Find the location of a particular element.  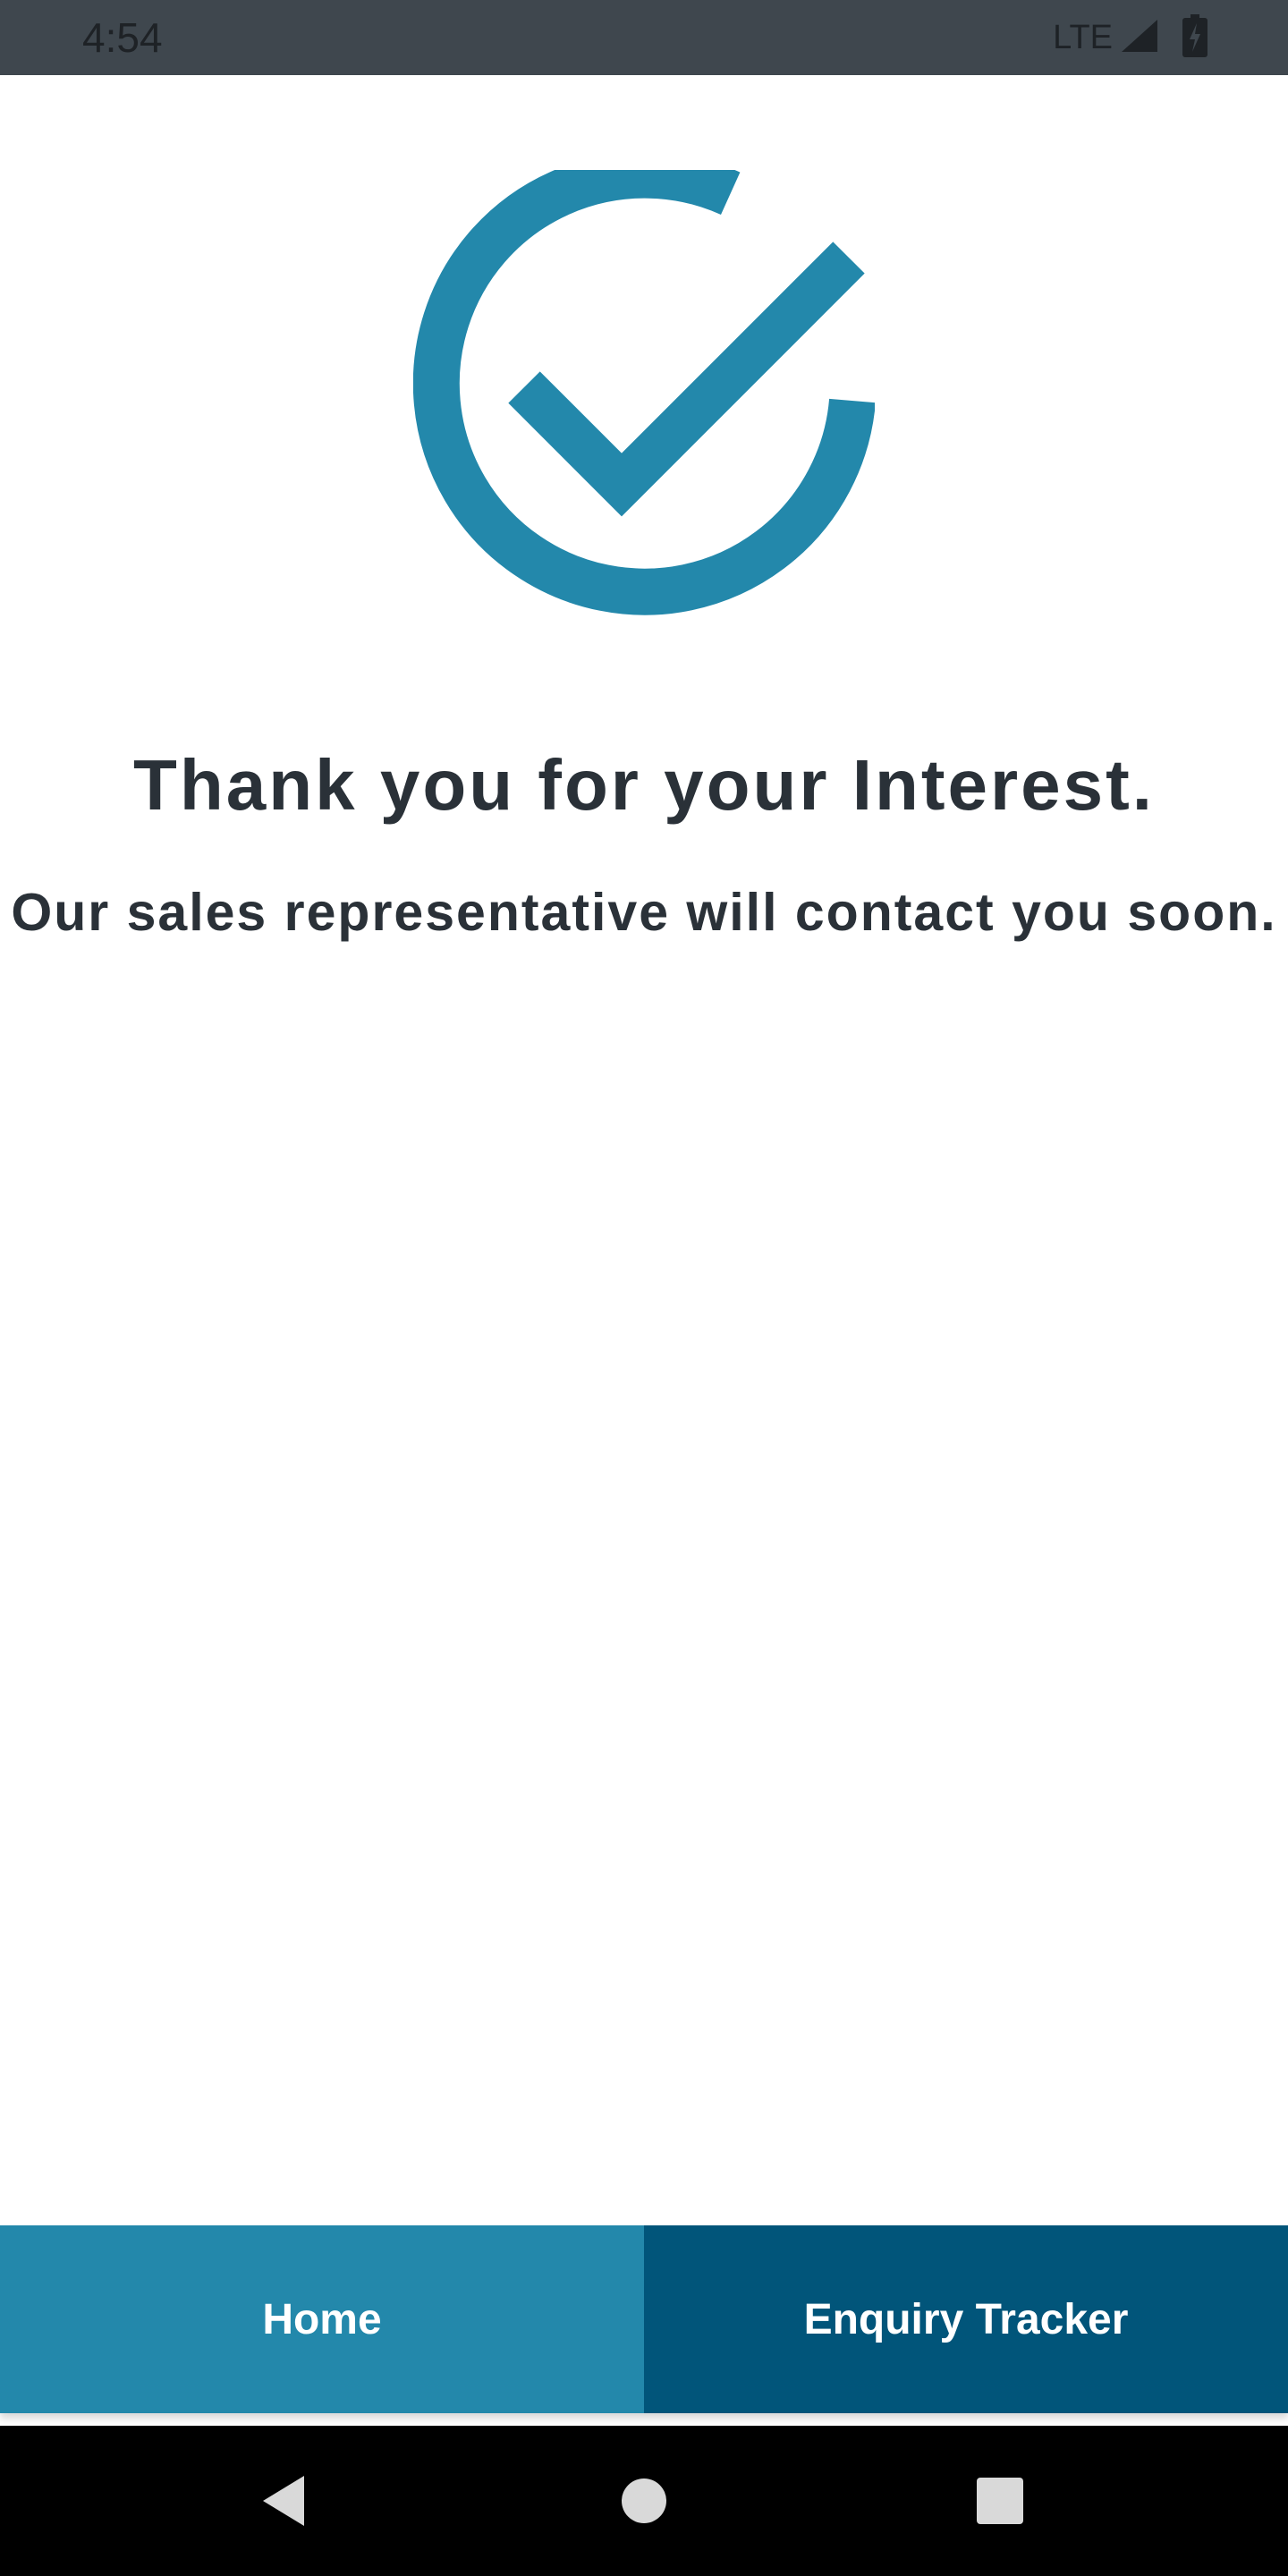

status-indicators: LTE is located at coordinates (1130, 38).